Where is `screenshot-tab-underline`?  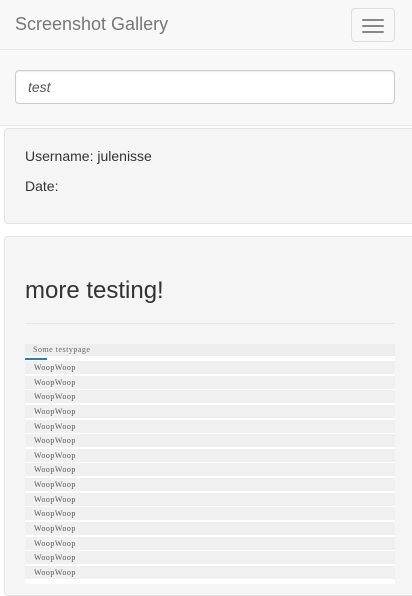
screenshot-tab-underline is located at coordinates (36, 359).